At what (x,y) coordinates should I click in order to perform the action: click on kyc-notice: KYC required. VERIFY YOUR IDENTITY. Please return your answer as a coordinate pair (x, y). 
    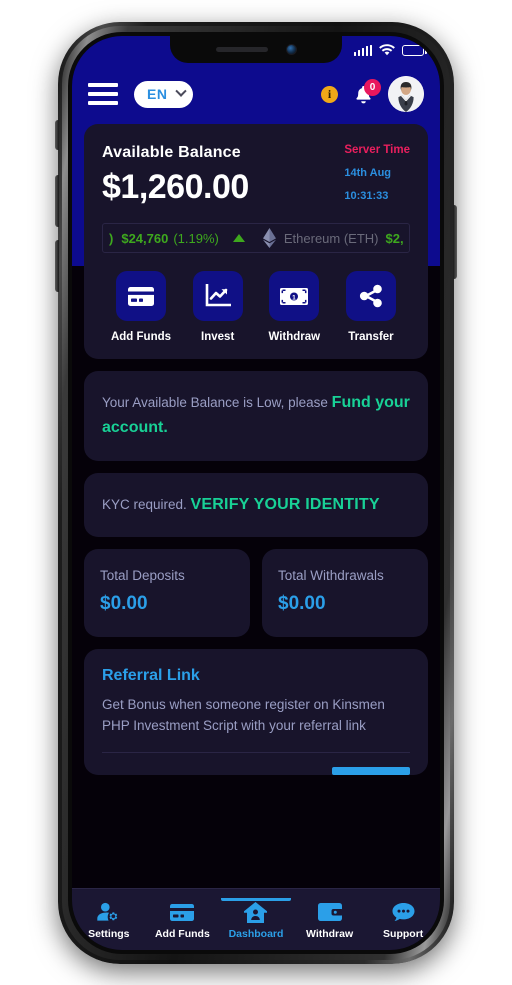
    Looking at the image, I should click on (256, 504).